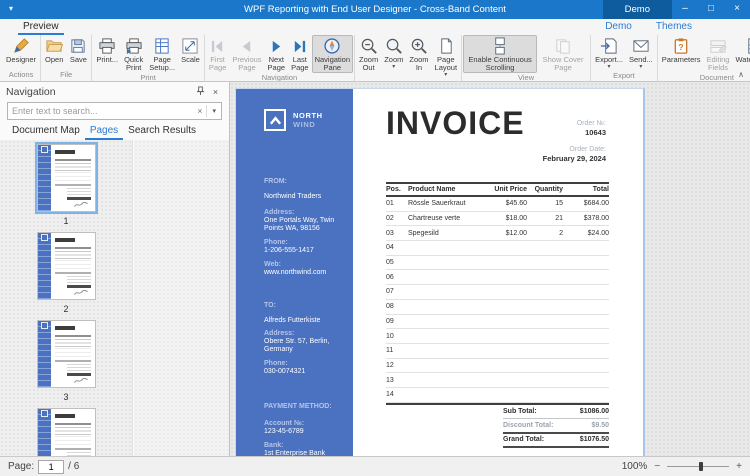 The width and height of the screenshot is (750, 476). I want to click on ribbon-group-actions: Designer Actions, so click(22, 58).